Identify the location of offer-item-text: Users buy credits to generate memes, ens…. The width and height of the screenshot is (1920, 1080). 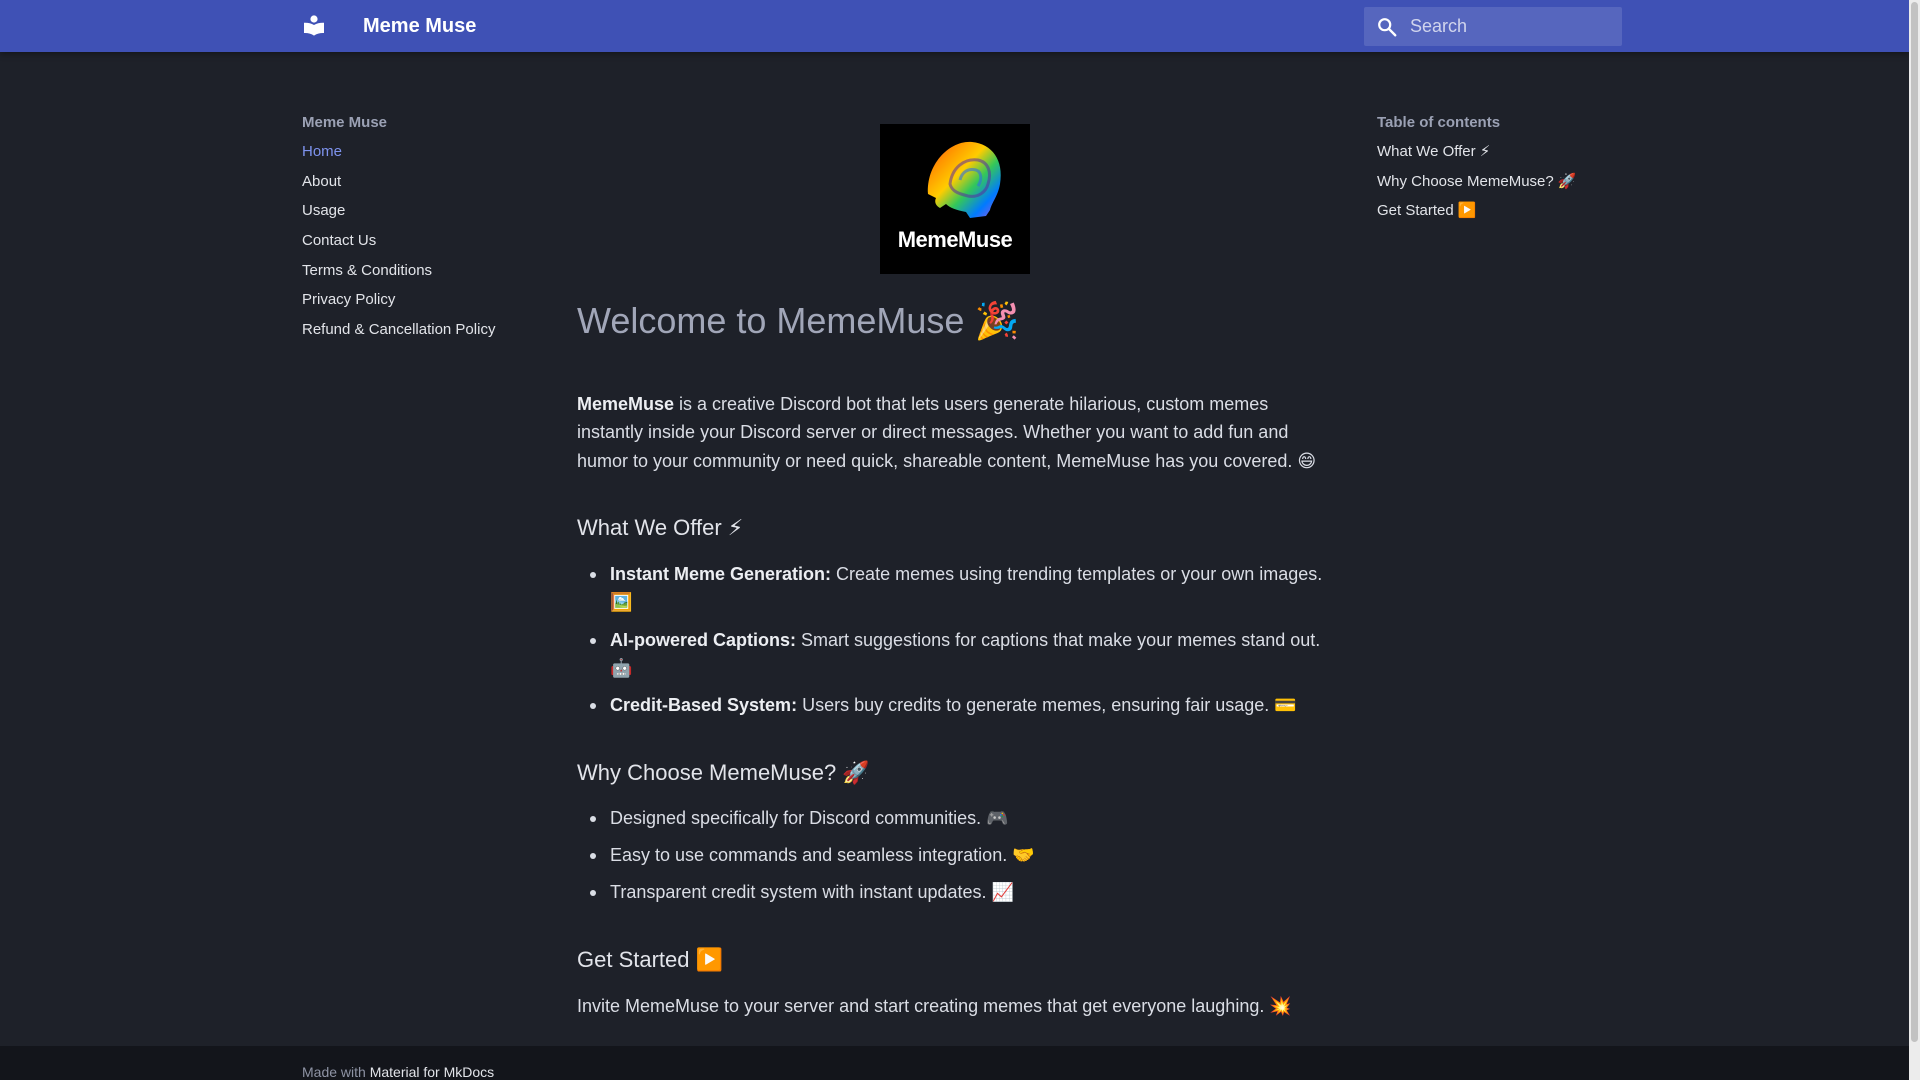
(1047, 705).